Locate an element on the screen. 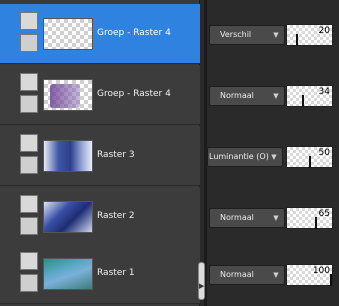 The width and height of the screenshot is (339, 306). blend-mode-value: Verschil is located at coordinates (236, 34).